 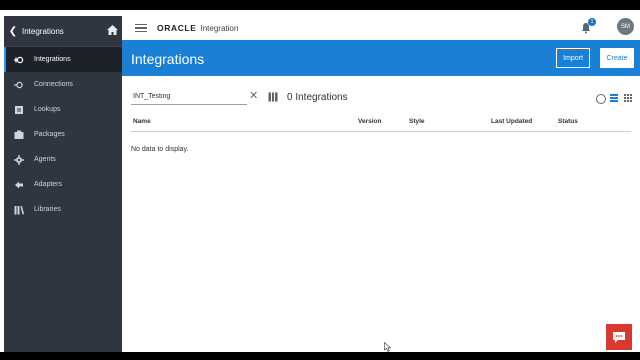 What do you see at coordinates (52, 59) in the screenshot?
I see `sidebar-item-label: Integrations` at bounding box center [52, 59].